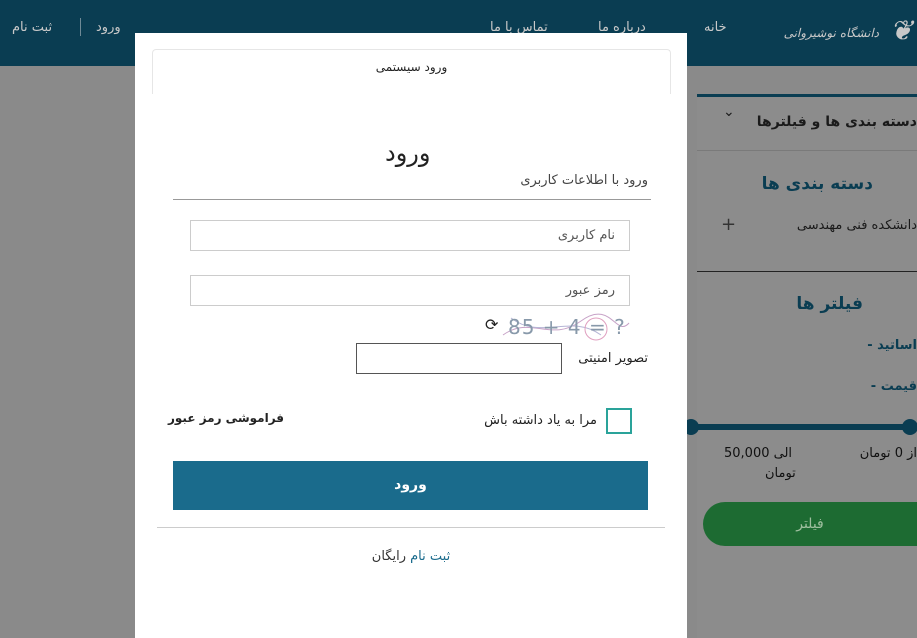  Describe the element at coordinates (894, 386) in the screenshot. I see `filter-price: - قیمت` at that location.